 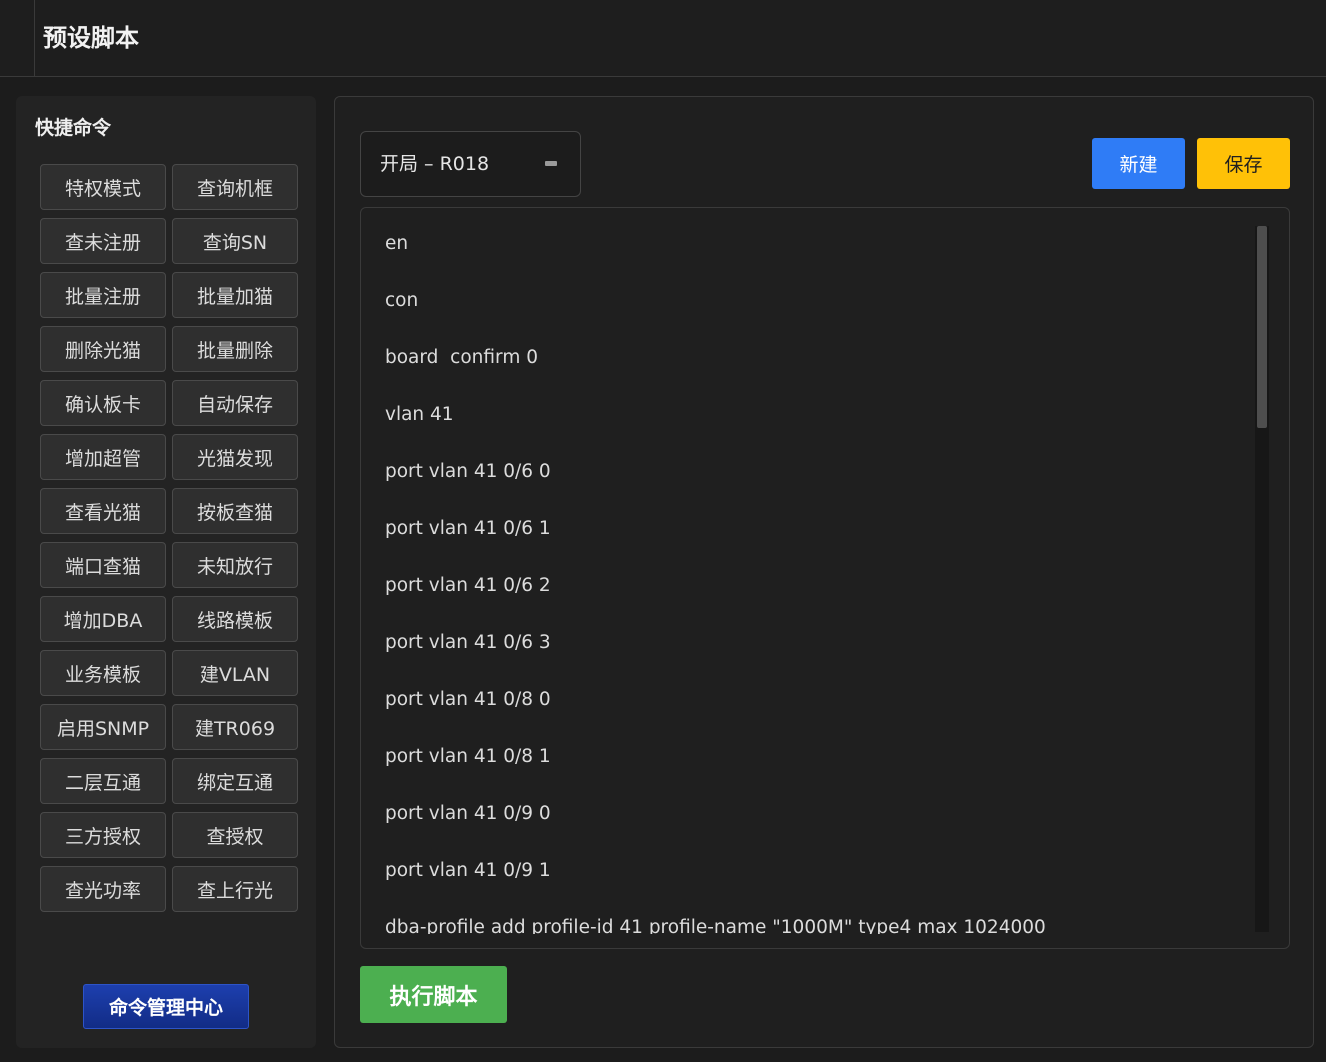 What do you see at coordinates (402, 300) in the screenshot?
I see `script-line: con` at bounding box center [402, 300].